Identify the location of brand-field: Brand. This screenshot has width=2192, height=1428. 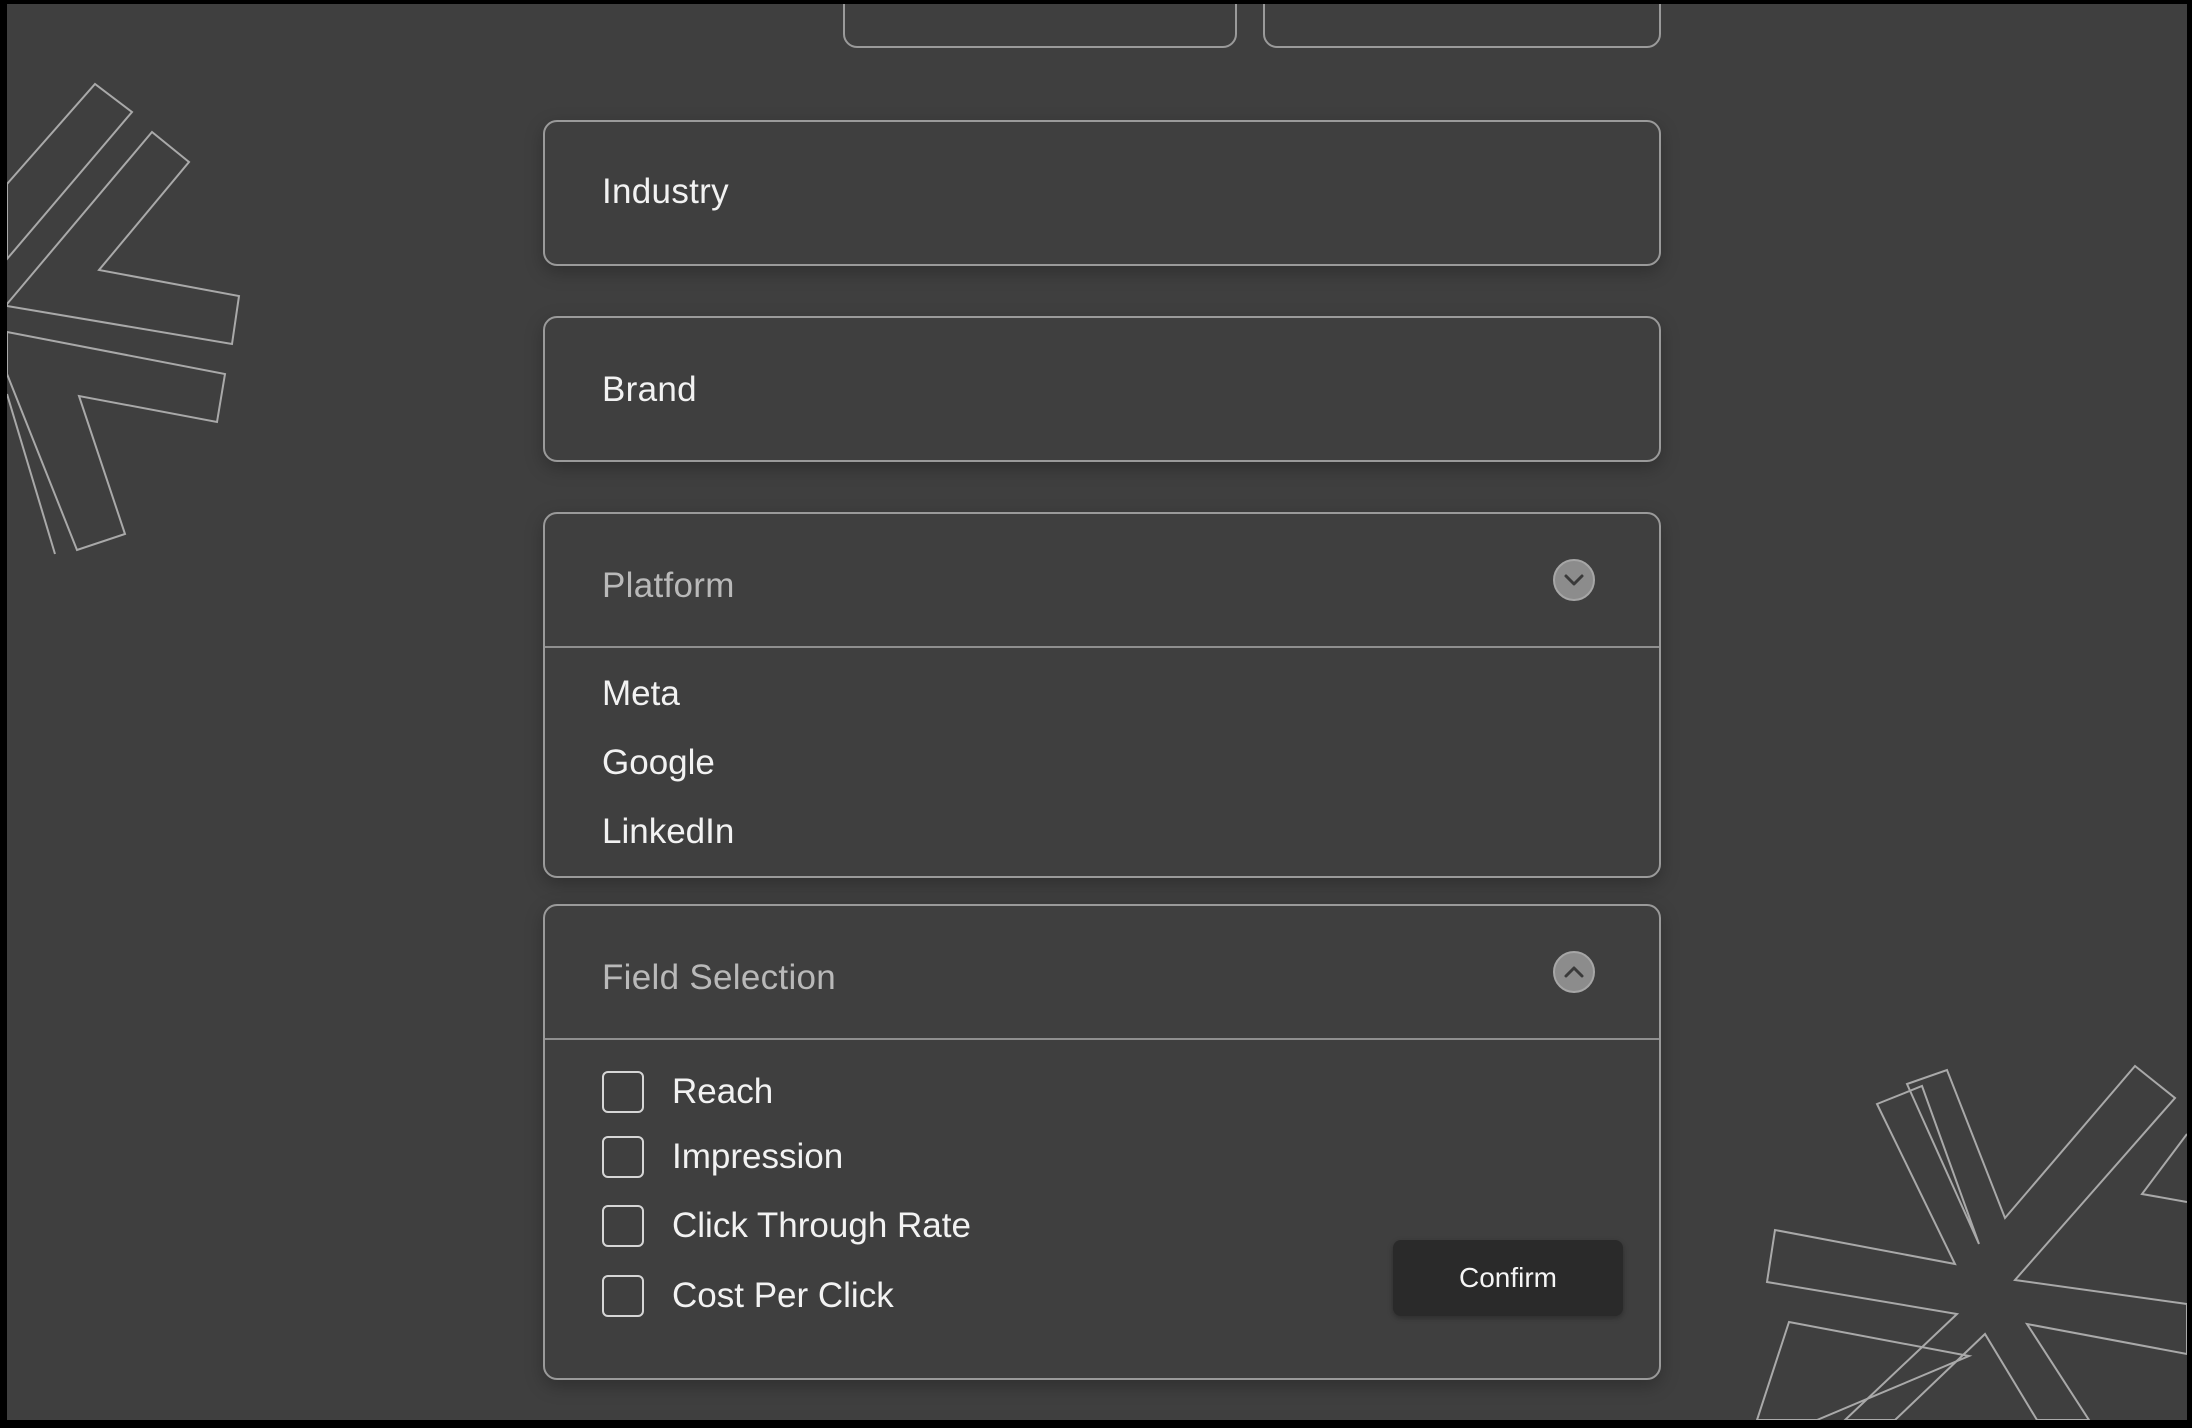
(1102, 389).